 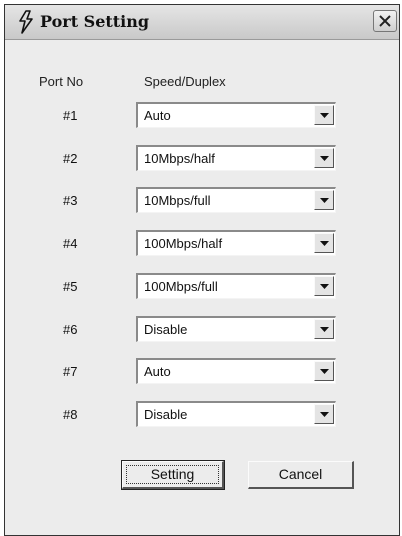 What do you see at coordinates (202, 22) in the screenshot?
I see `title-bar: Port Setting` at bounding box center [202, 22].